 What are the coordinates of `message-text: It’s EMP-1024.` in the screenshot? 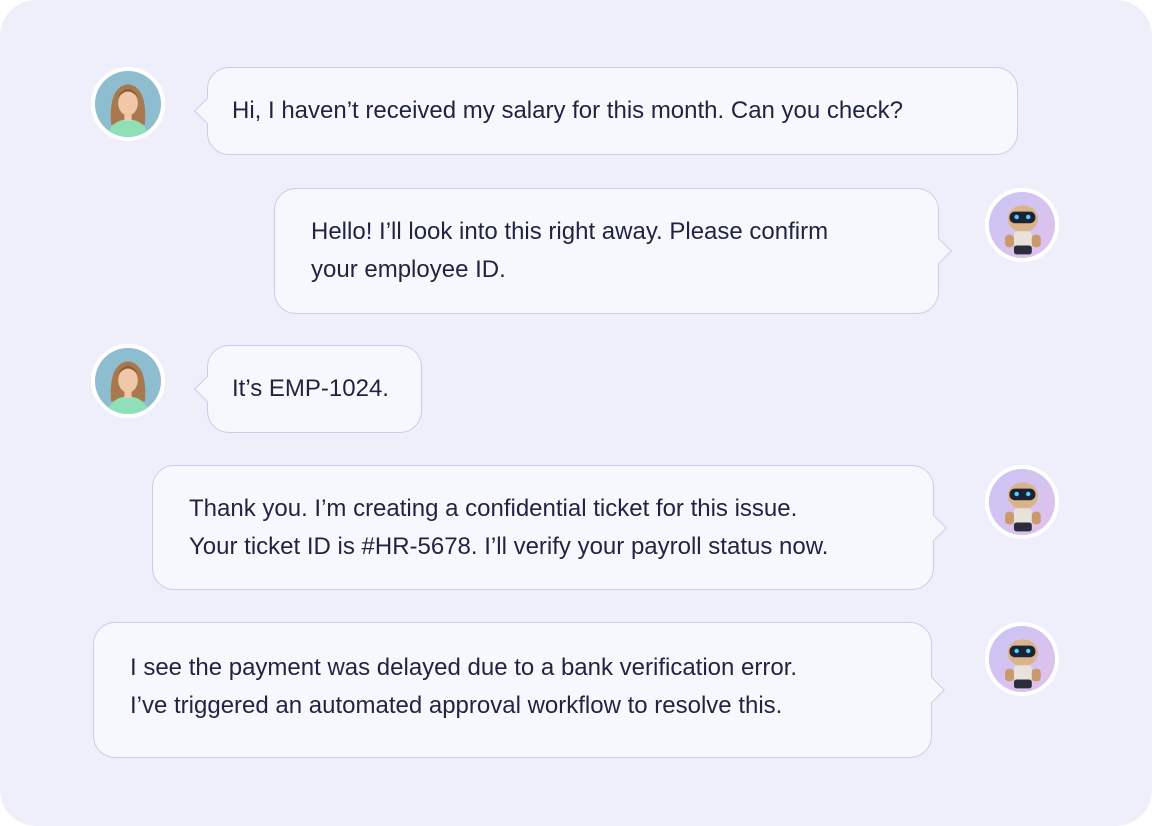 It's located at (310, 388).